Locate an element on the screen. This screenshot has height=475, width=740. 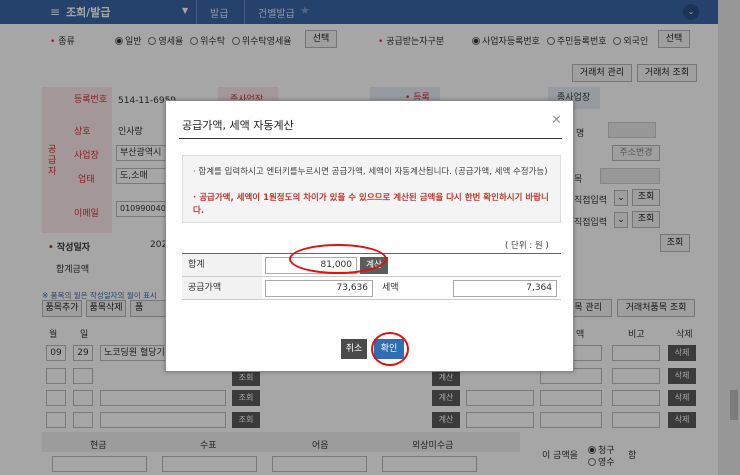
supply-value: 73,636 is located at coordinates (319, 288).